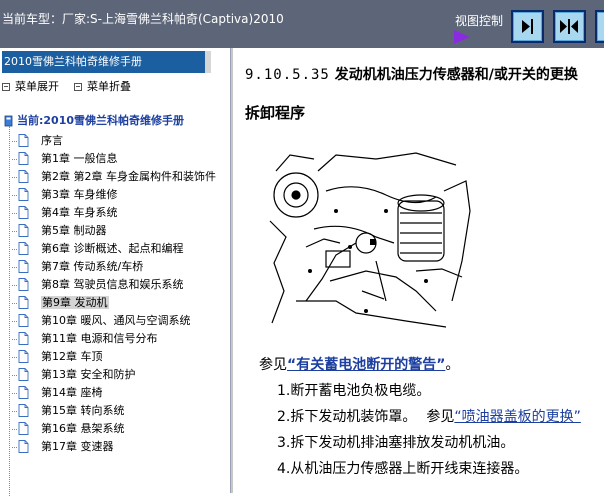 The height and width of the screenshot is (496, 604). I want to click on chapter-item: 第13章 安全和防护, so click(120, 375).